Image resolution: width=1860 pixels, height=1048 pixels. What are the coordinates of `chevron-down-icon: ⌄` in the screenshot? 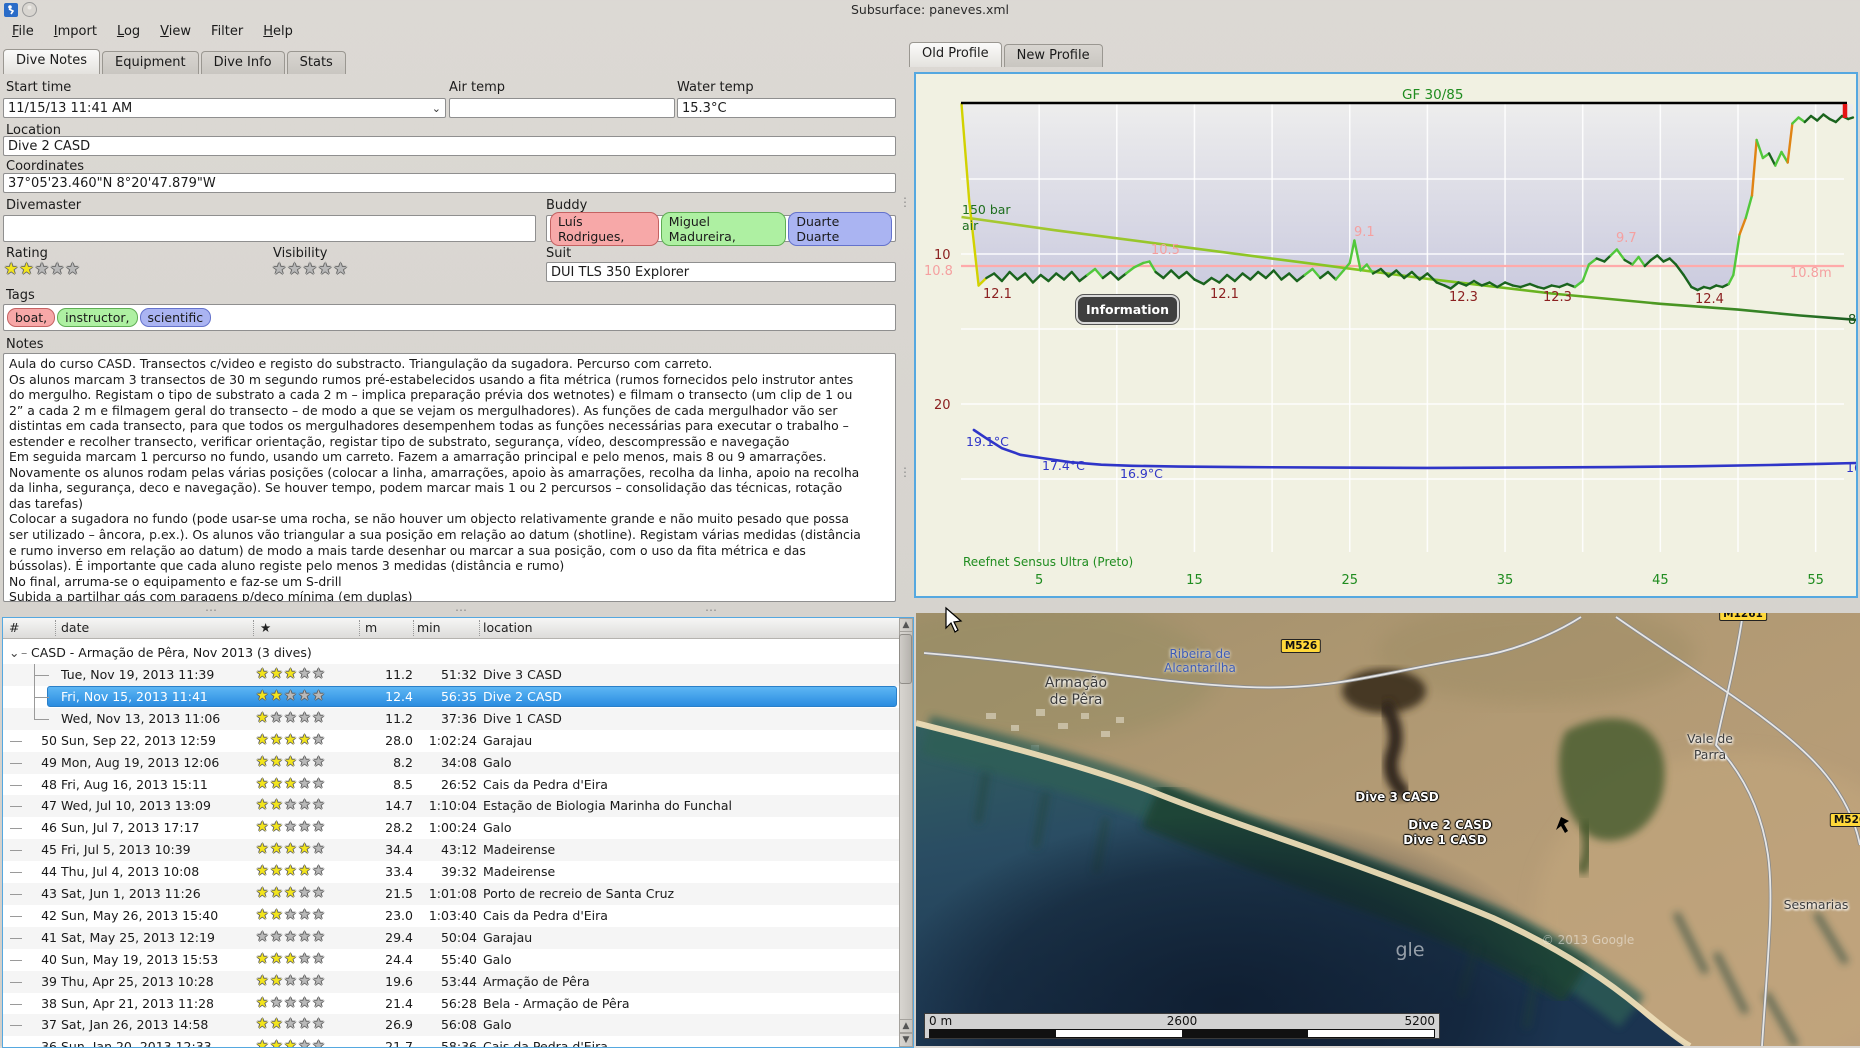 It's located at (436, 108).